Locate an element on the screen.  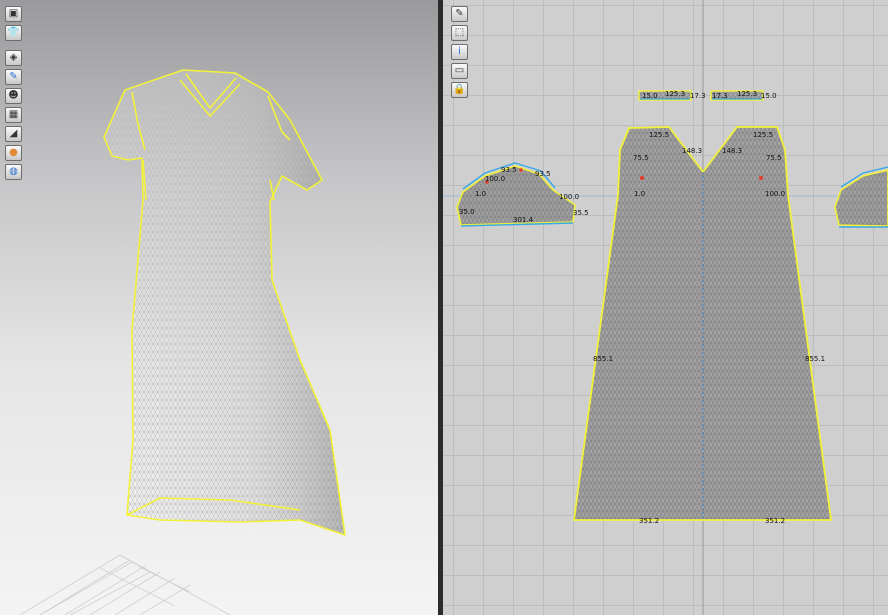
binding-left-label-1: 15.0 is located at coordinates (650, 96).